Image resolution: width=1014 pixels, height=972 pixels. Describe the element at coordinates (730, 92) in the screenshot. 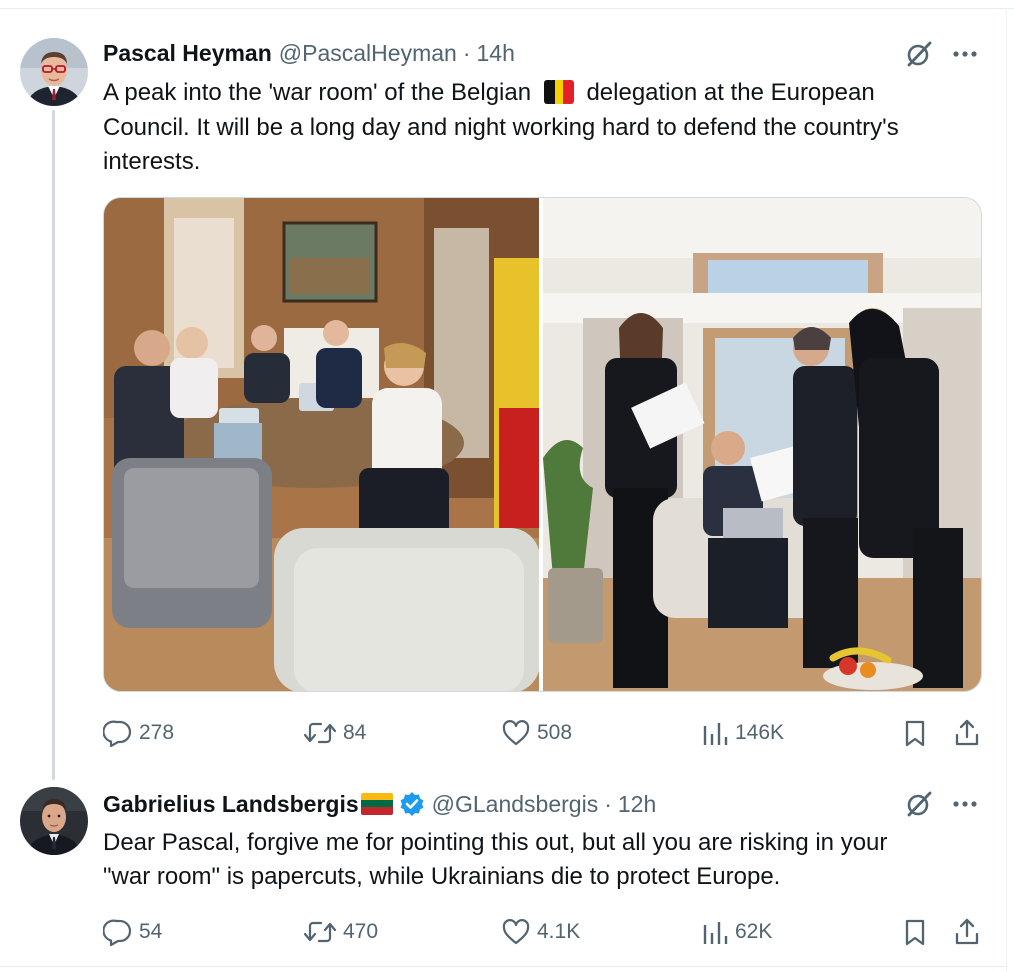

I see `tweet-text-segment: delegation at the European` at that location.